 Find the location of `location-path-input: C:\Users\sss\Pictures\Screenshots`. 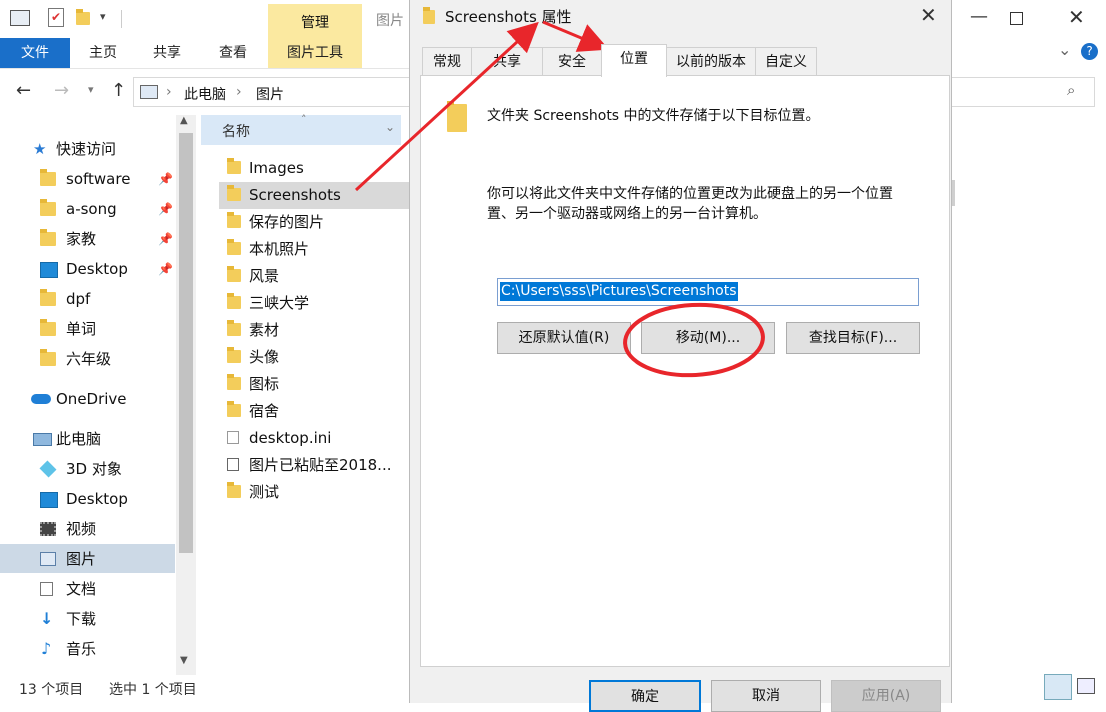

location-path-input: C:\Users\sss\Pictures\Screenshots is located at coordinates (708, 292).